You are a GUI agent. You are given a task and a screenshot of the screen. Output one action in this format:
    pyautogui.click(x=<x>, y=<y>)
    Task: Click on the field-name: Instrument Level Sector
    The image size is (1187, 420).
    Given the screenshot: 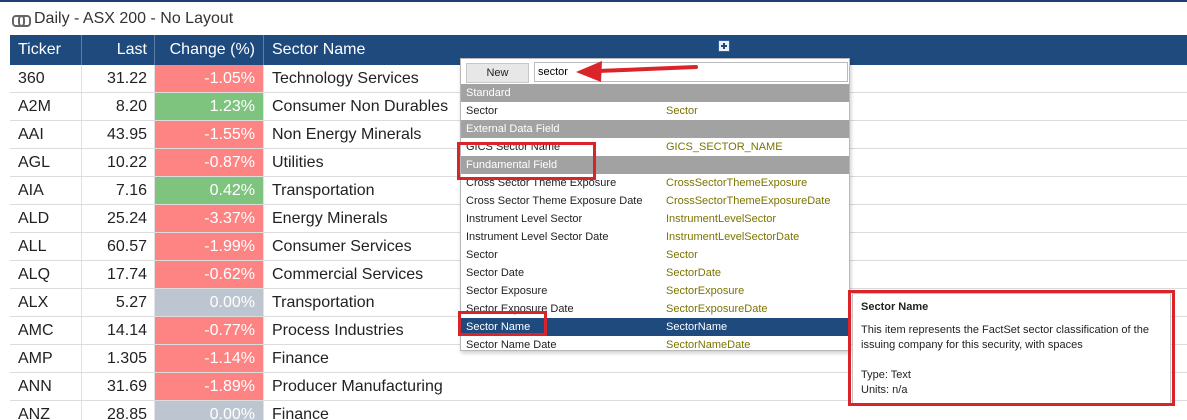 What is the action you would take?
    pyautogui.click(x=524, y=219)
    